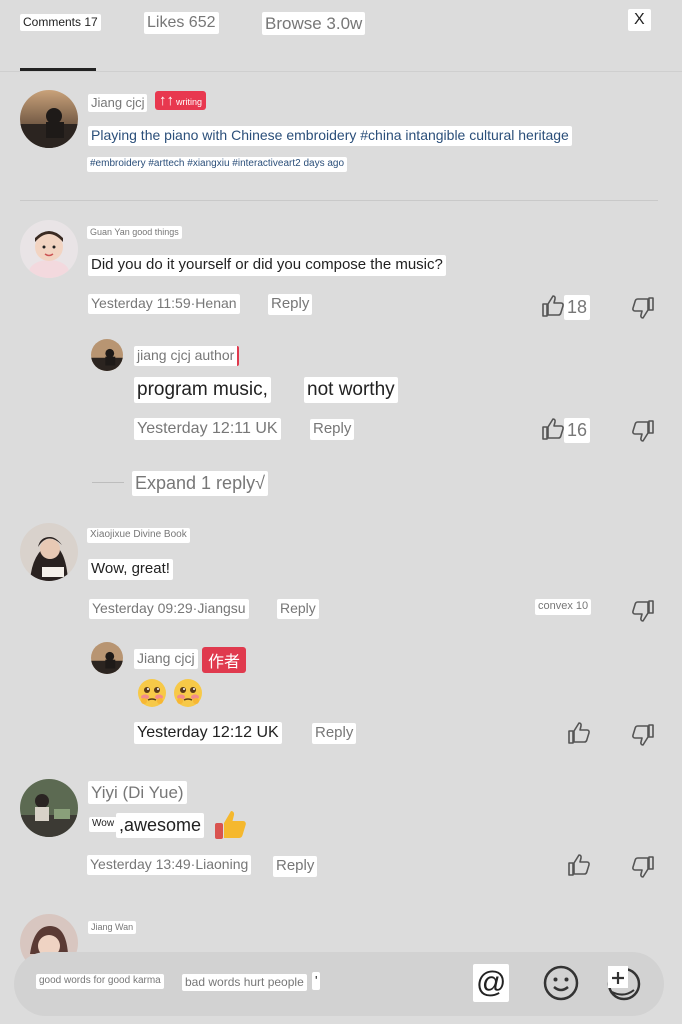  What do you see at coordinates (314, 24) in the screenshot?
I see `tab-browse: Browse 3.0w` at bounding box center [314, 24].